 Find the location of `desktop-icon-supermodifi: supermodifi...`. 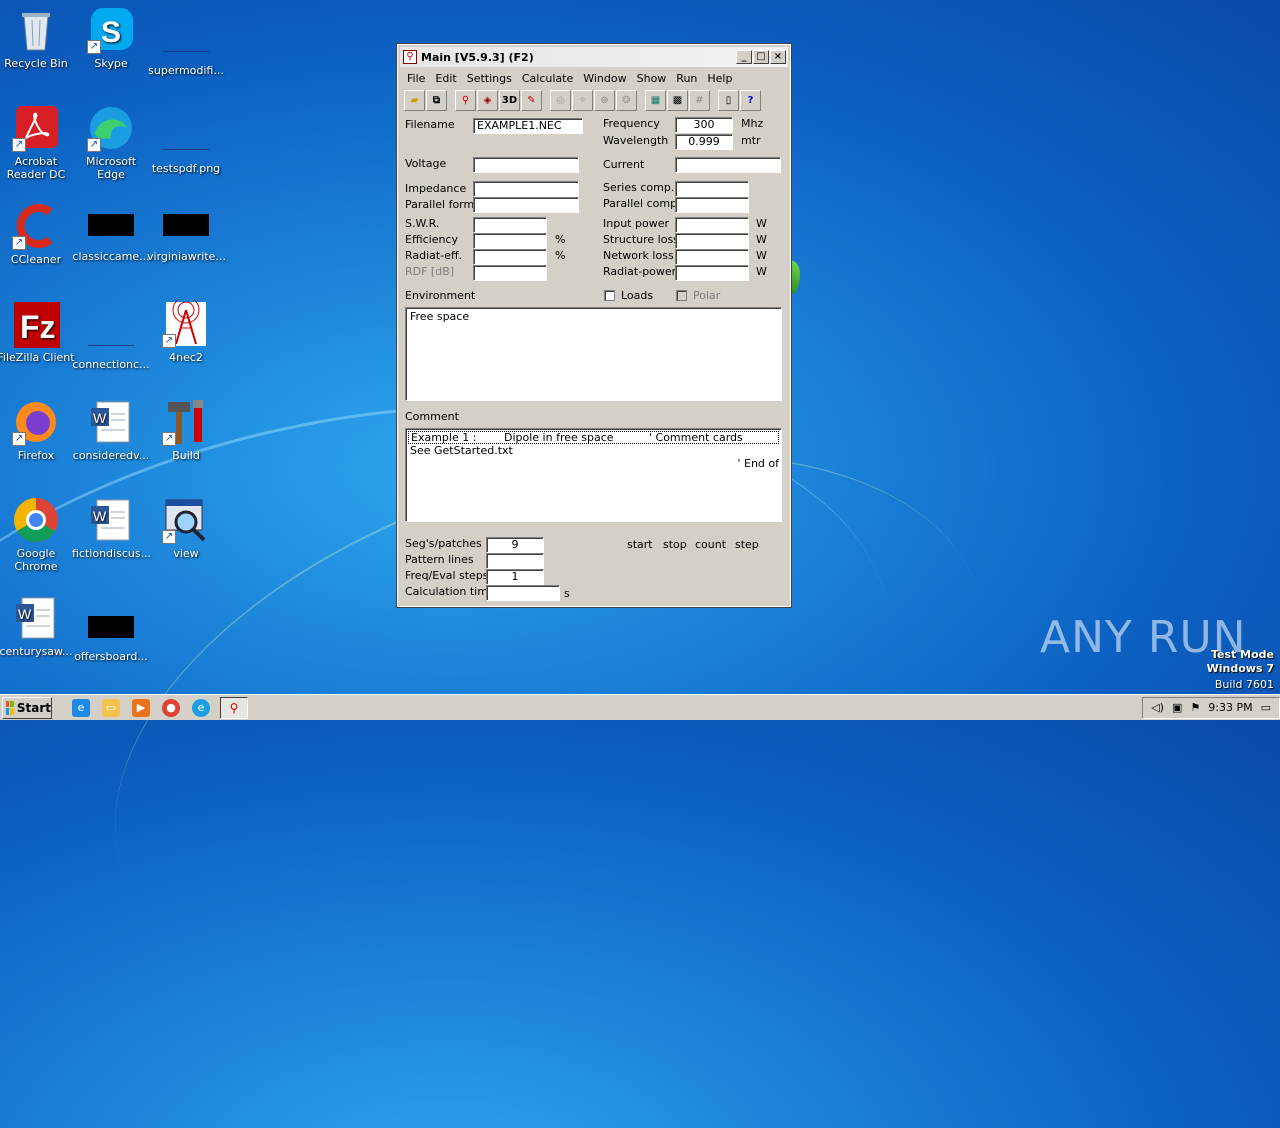

desktop-icon-supermodifi: supermodifi... is located at coordinates (186, 41).